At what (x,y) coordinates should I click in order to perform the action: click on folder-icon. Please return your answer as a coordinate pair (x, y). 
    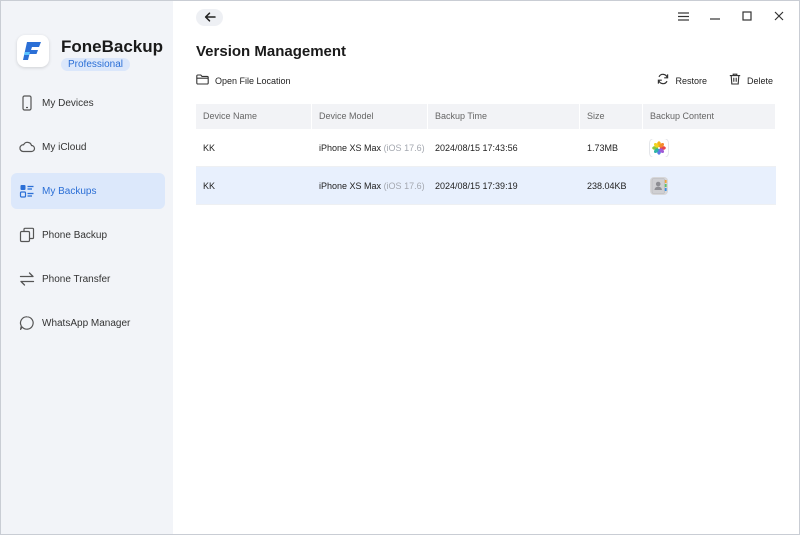
    Looking at the image, I should click on (202, 81).